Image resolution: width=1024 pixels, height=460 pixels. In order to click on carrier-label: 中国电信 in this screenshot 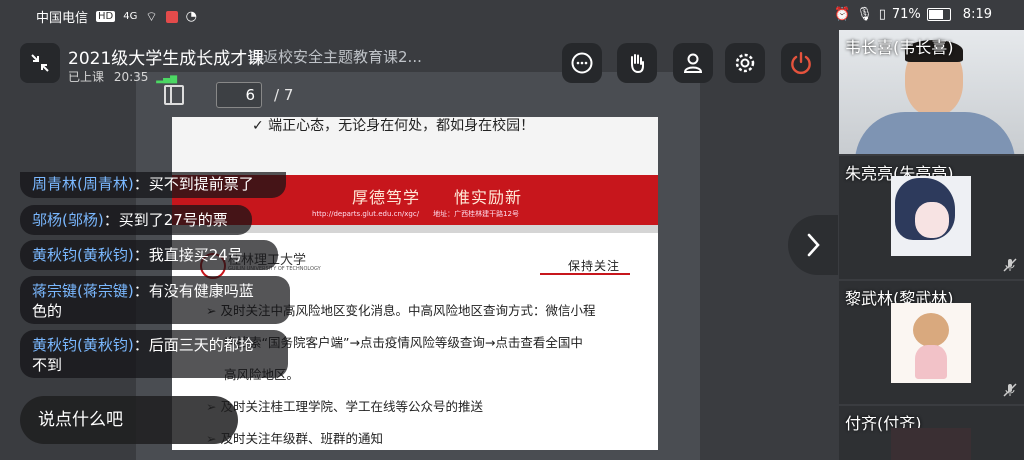, I will do `click(62, 18)`.